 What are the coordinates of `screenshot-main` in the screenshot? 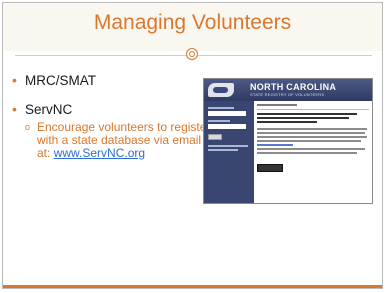 It's located at (314, 153).